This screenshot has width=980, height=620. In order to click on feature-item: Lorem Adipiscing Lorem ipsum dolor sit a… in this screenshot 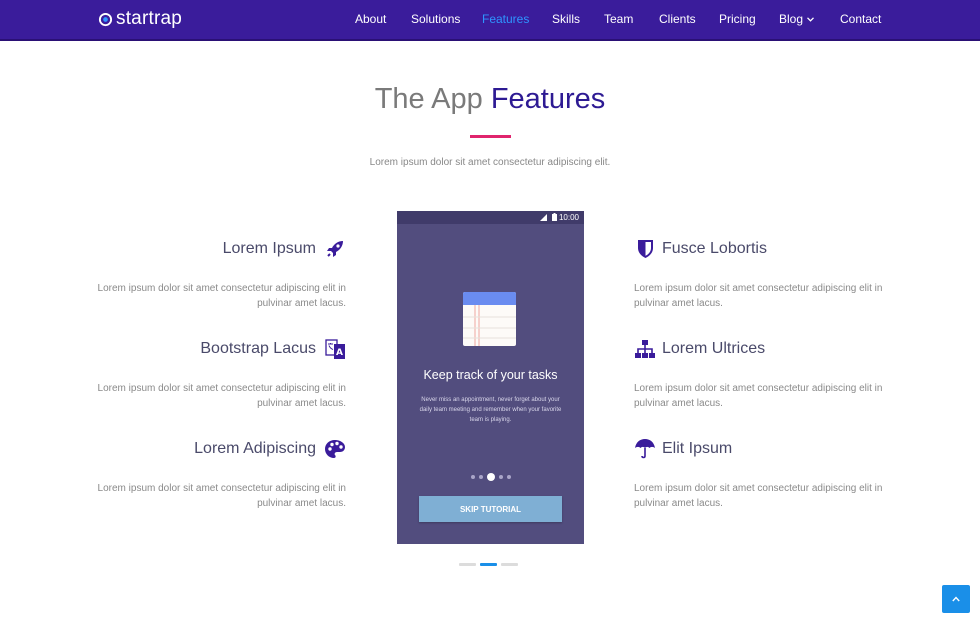, I will do `click(221, 474)`.